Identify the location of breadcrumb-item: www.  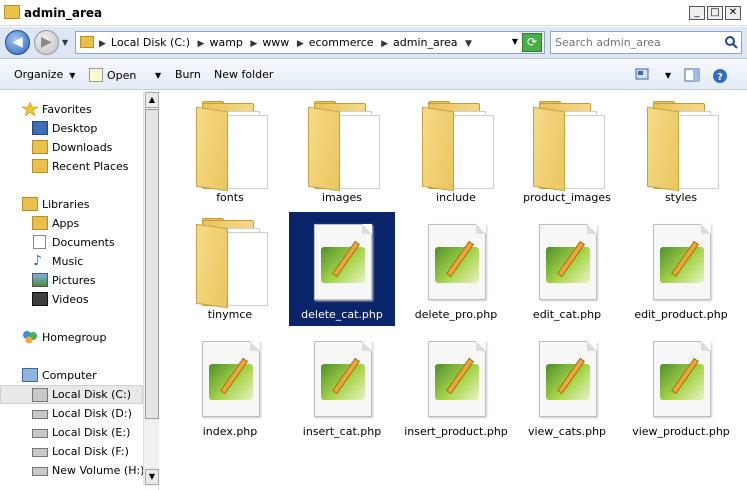
(275, 42).